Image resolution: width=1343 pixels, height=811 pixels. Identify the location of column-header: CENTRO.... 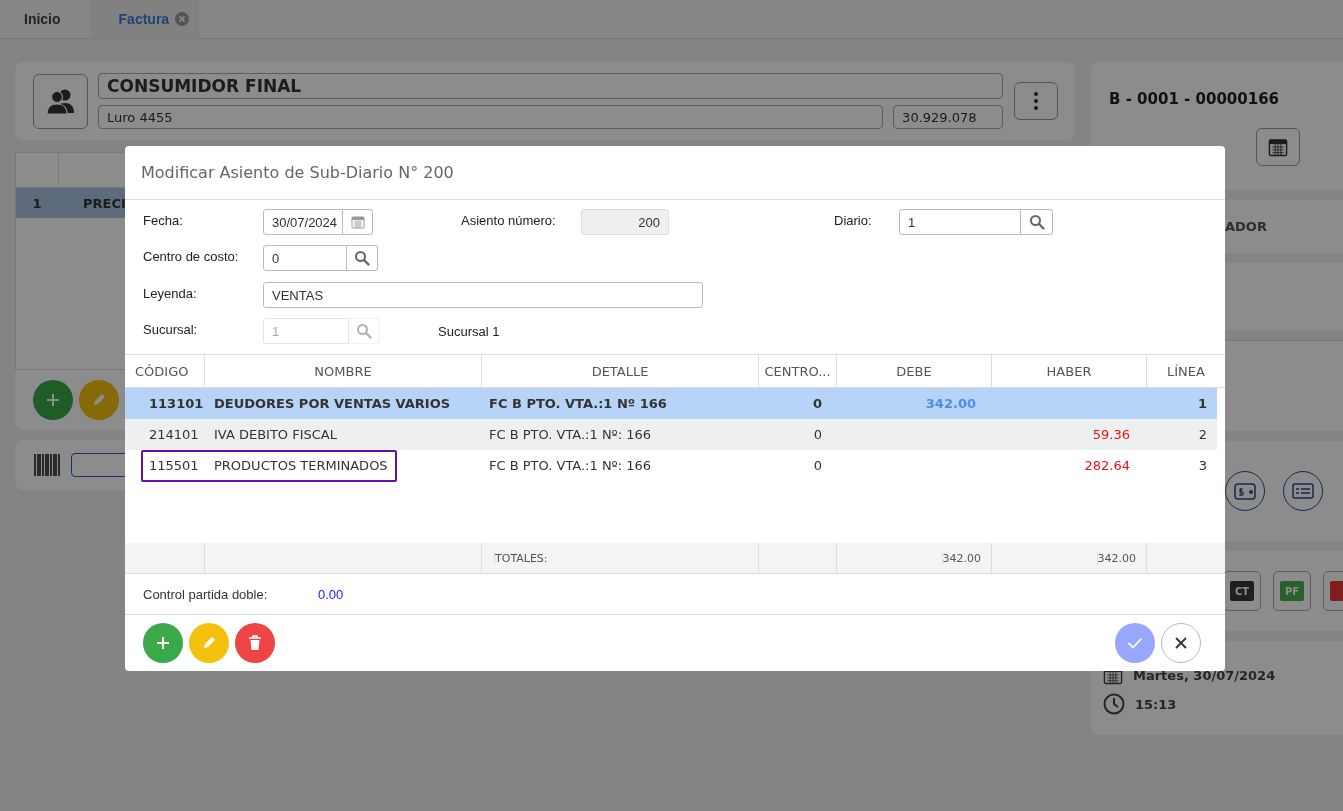
(797, 371).